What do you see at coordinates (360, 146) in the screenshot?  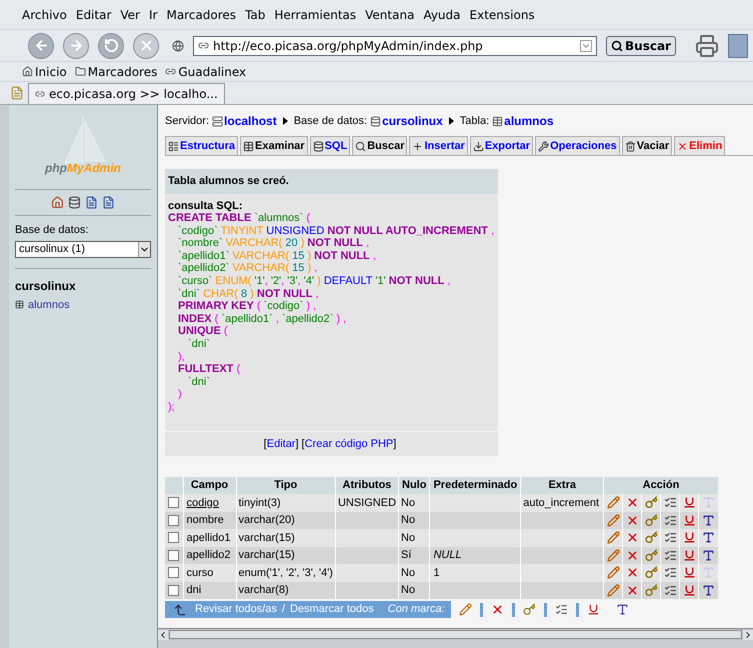 I see `search-icon` at bounding box center [360, 146].